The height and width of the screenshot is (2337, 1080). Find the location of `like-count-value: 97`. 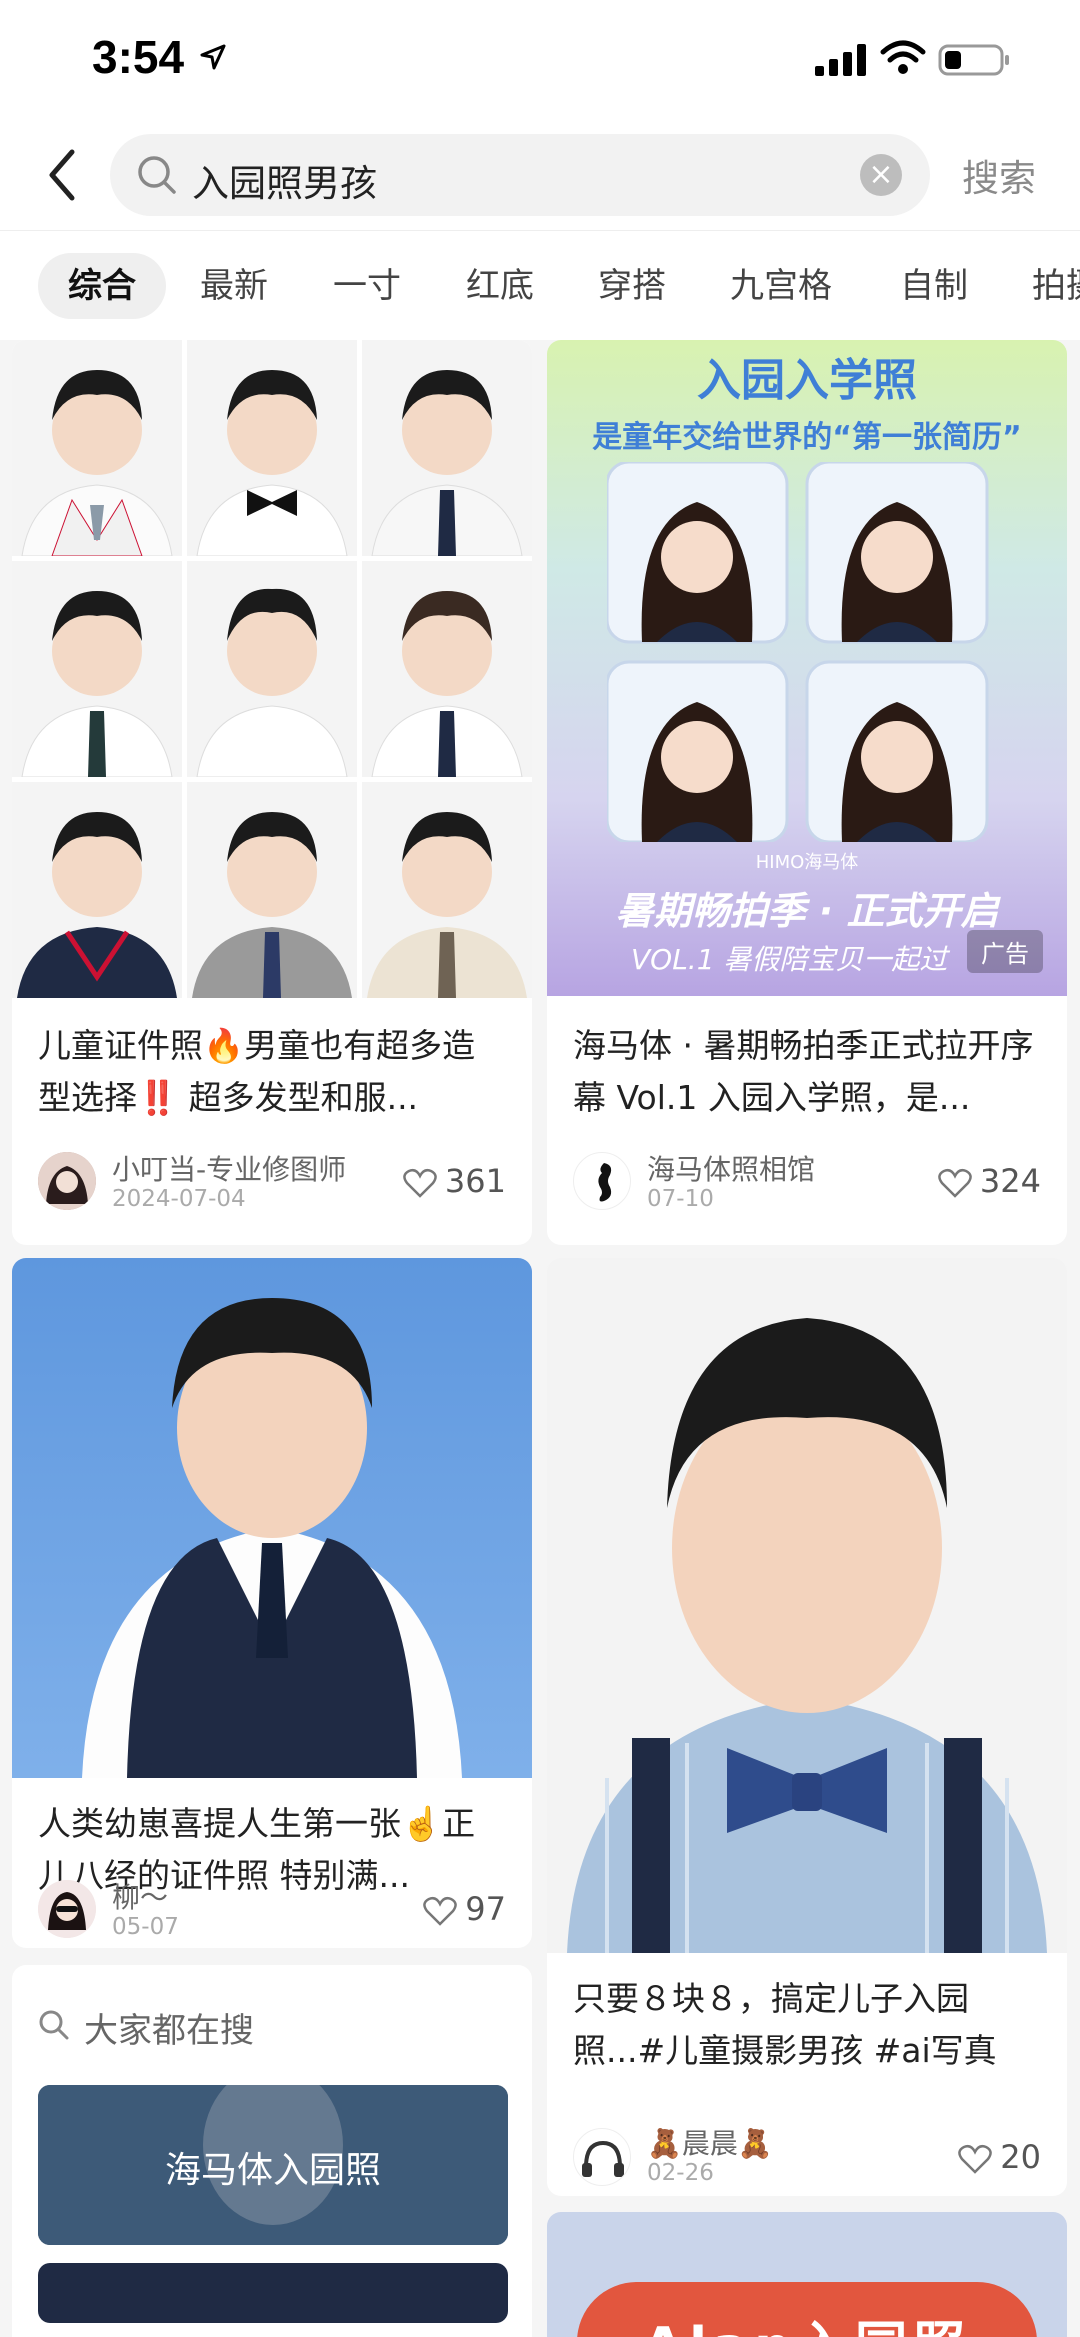

like-count-value: 97 is located at coordinates (485, 1909).